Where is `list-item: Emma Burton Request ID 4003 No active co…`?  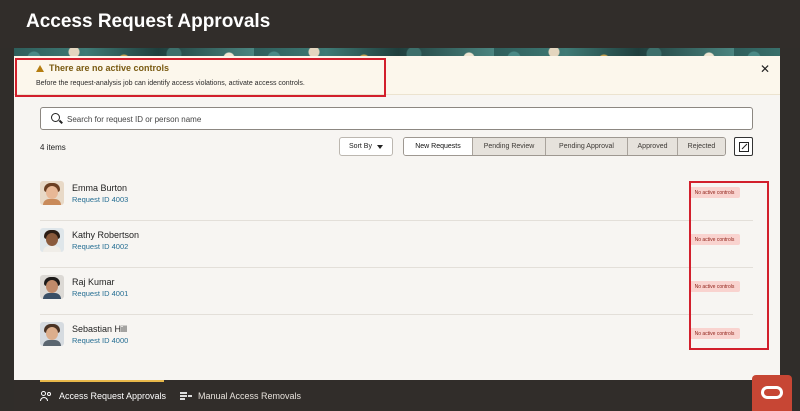
list-item: Emma Burton Request ID 4003 No active co… is located at coordinates (396, 197).